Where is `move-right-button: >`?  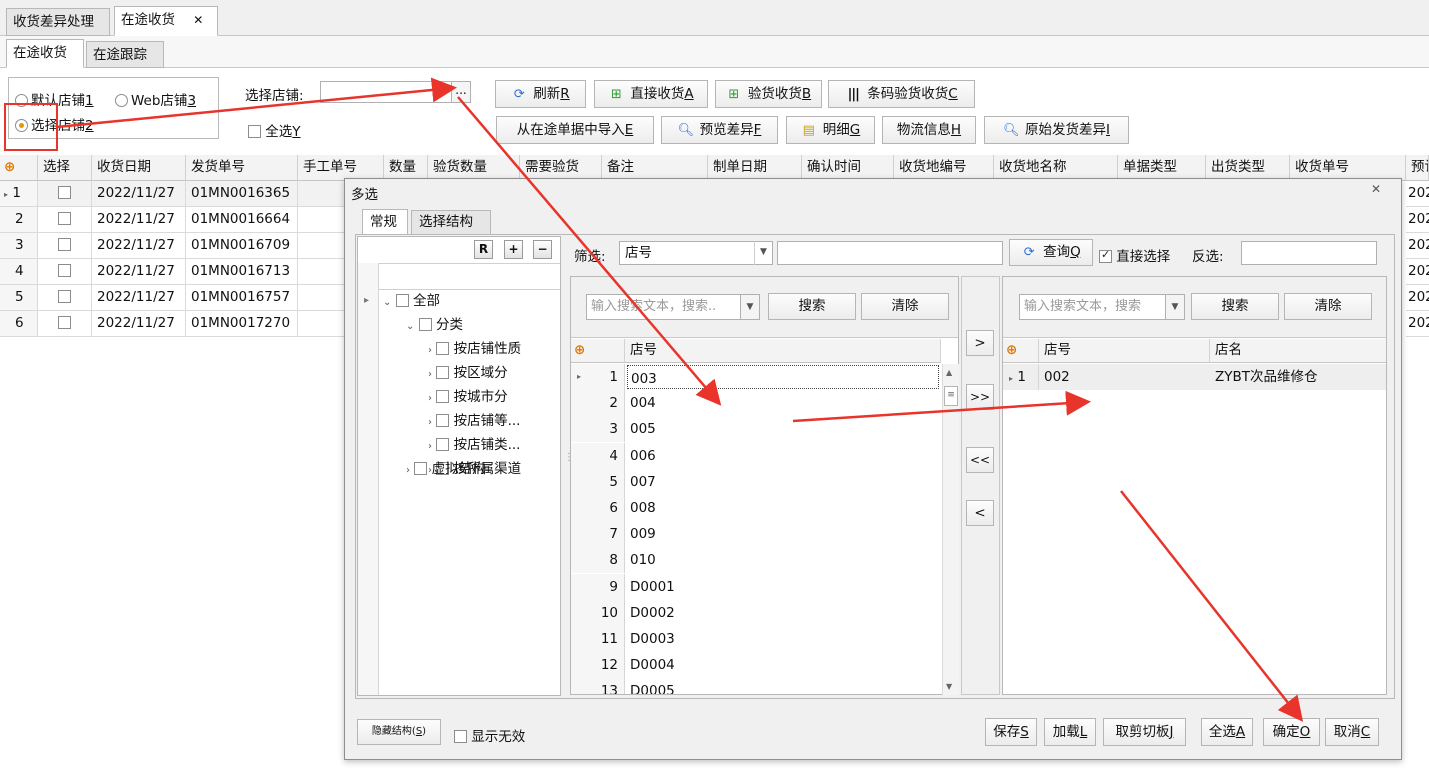 move-right-button: > is located at coordinates (980, 343).